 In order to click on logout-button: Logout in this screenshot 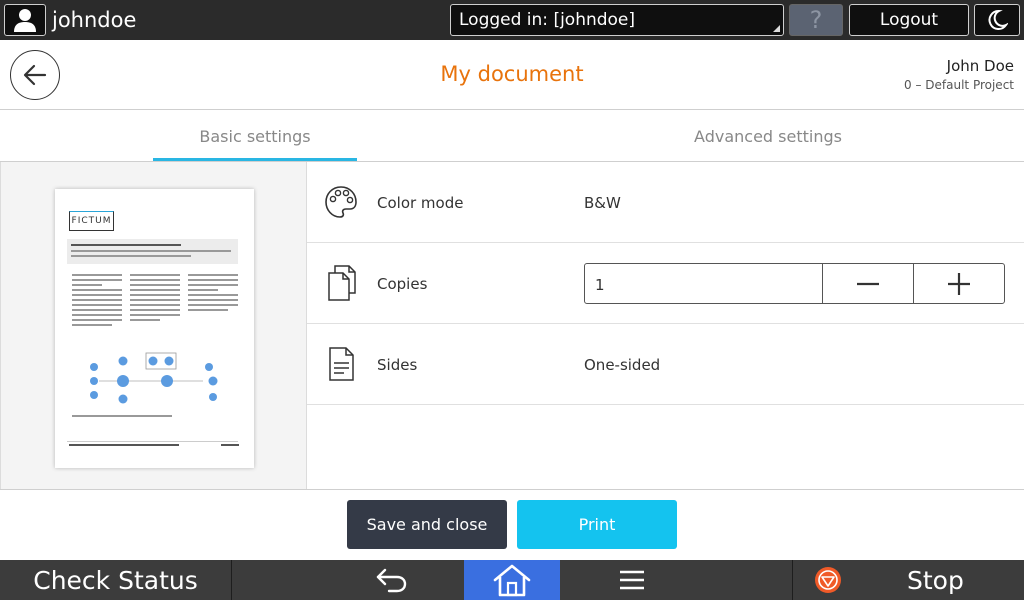, I will do `click(909, 20)`.